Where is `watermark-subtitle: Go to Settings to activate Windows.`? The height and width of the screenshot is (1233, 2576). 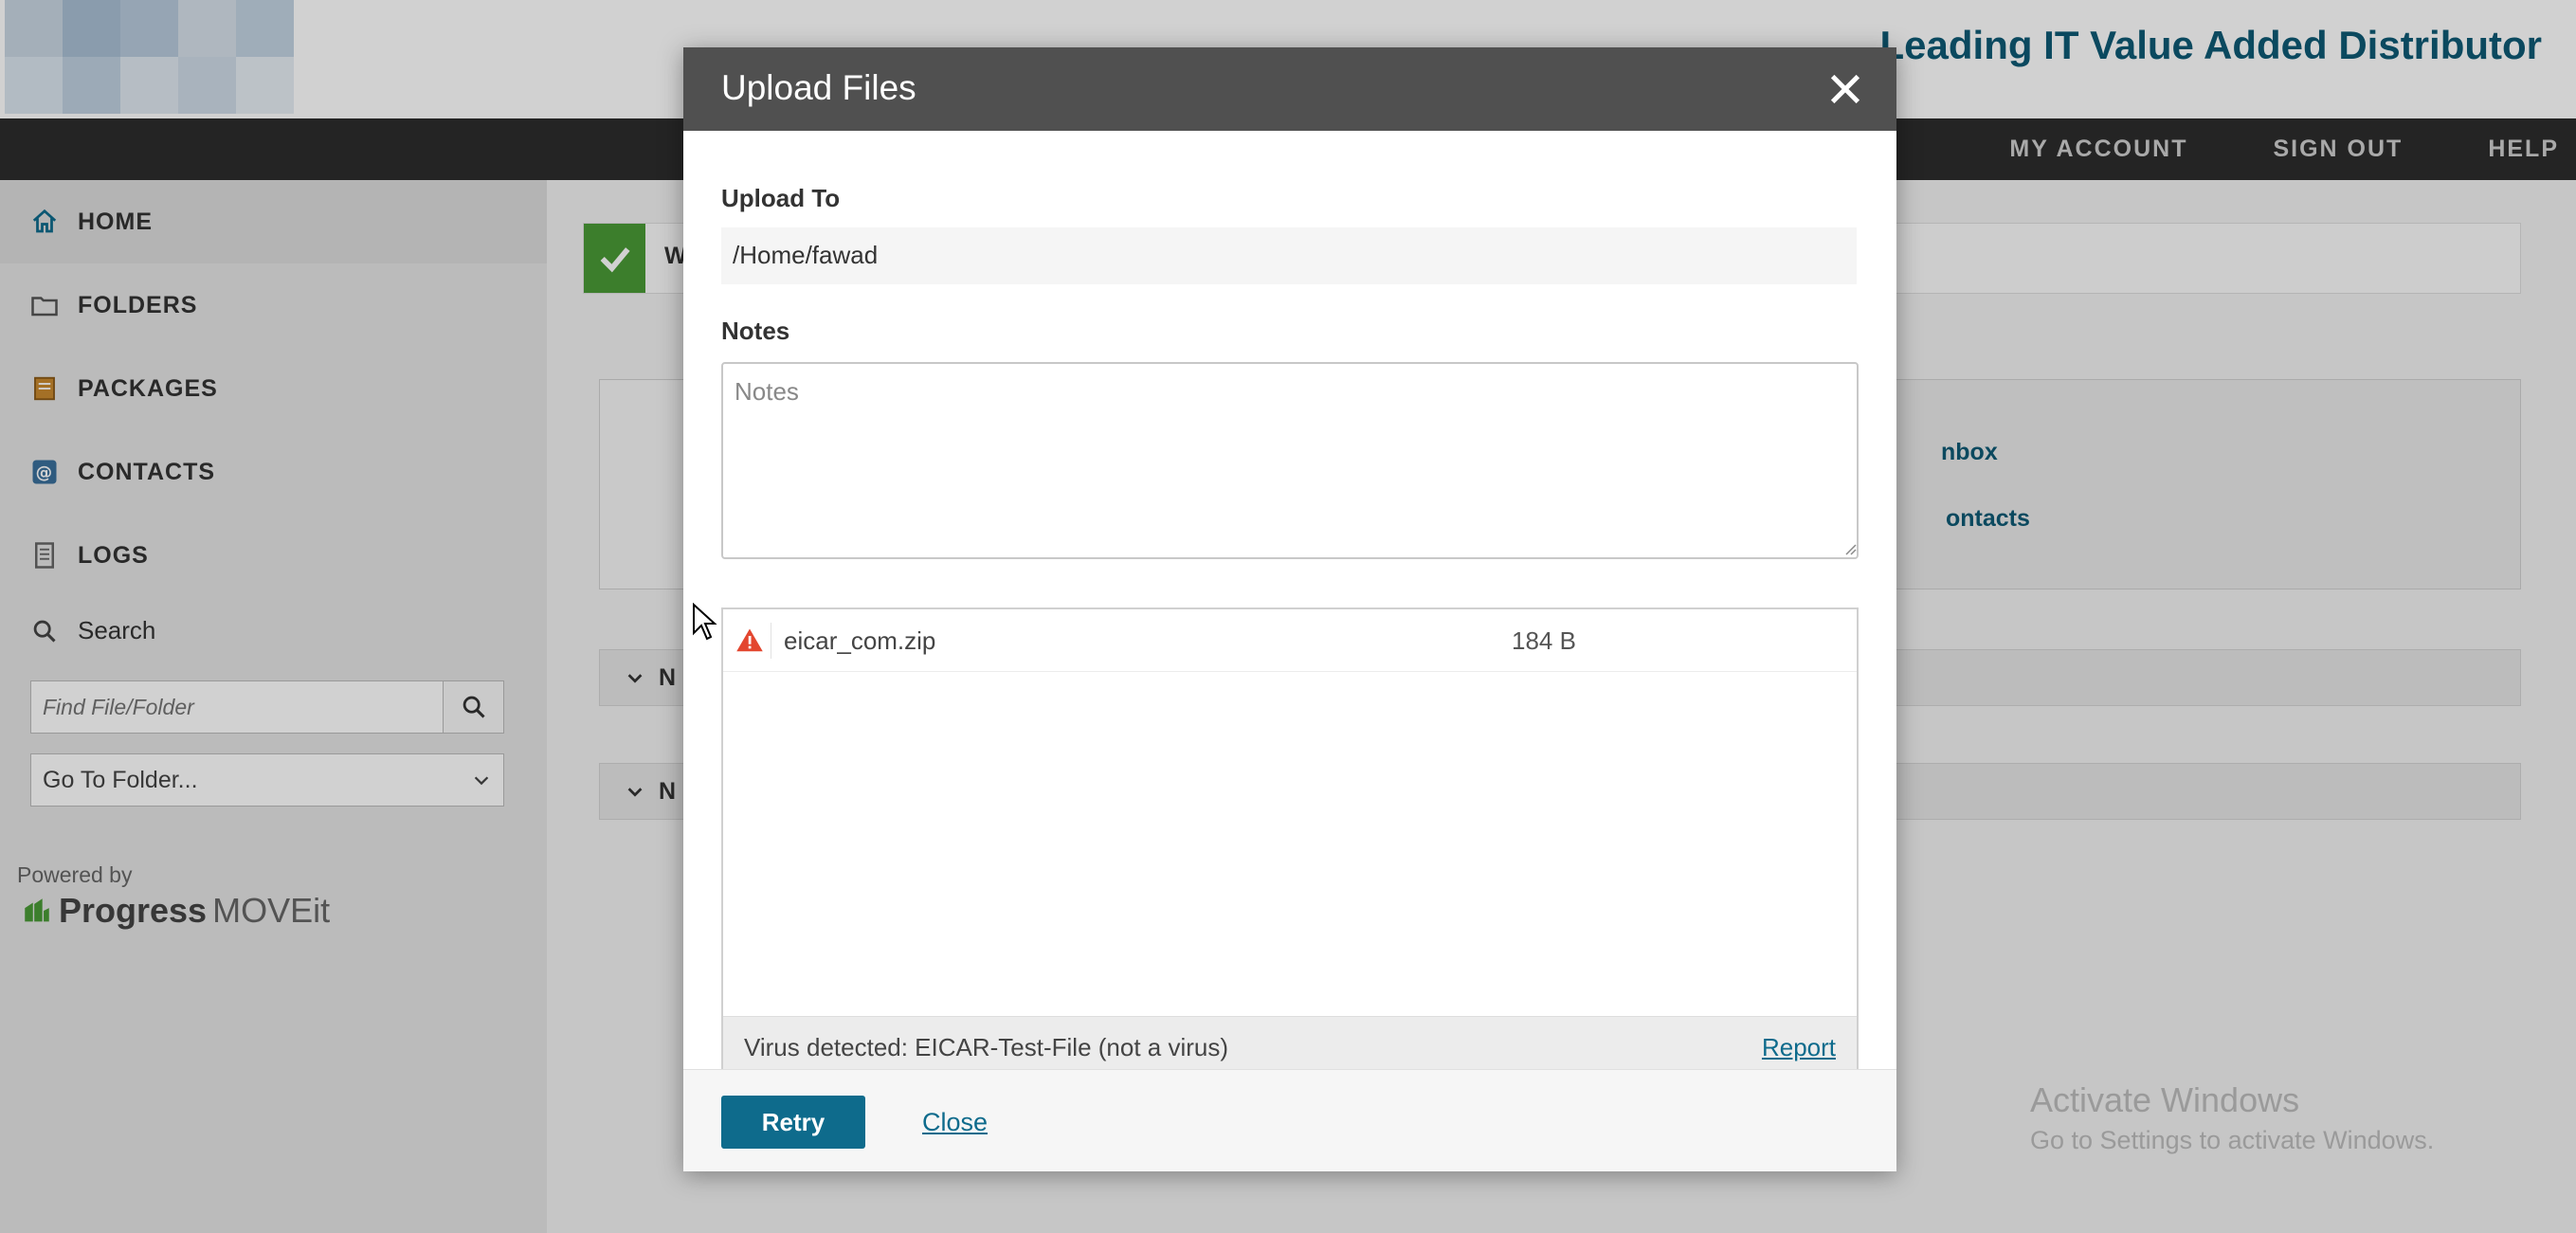
watermark-subtitle: Go to Settings to activate Windows. is located at coordinates (2232, 1140).